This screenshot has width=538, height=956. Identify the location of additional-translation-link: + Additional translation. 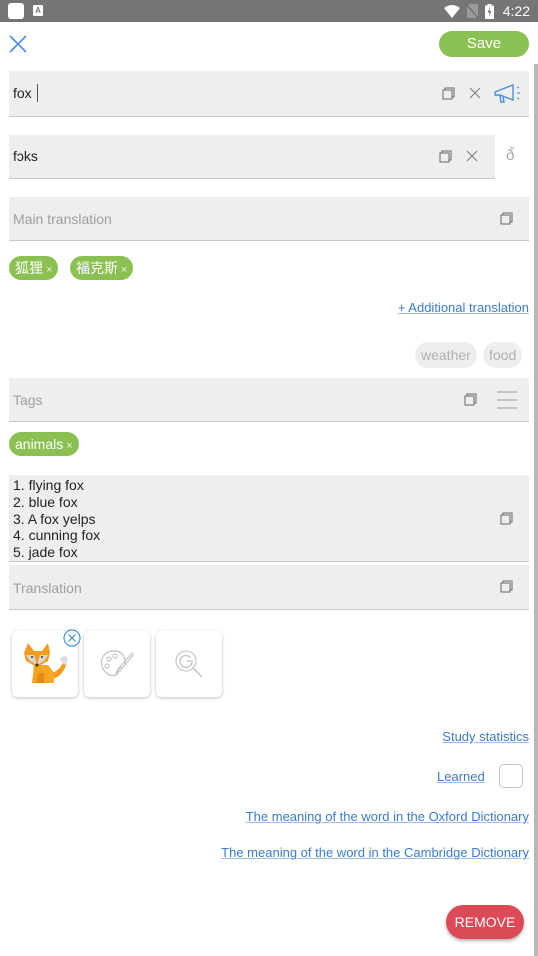
(463, 307).